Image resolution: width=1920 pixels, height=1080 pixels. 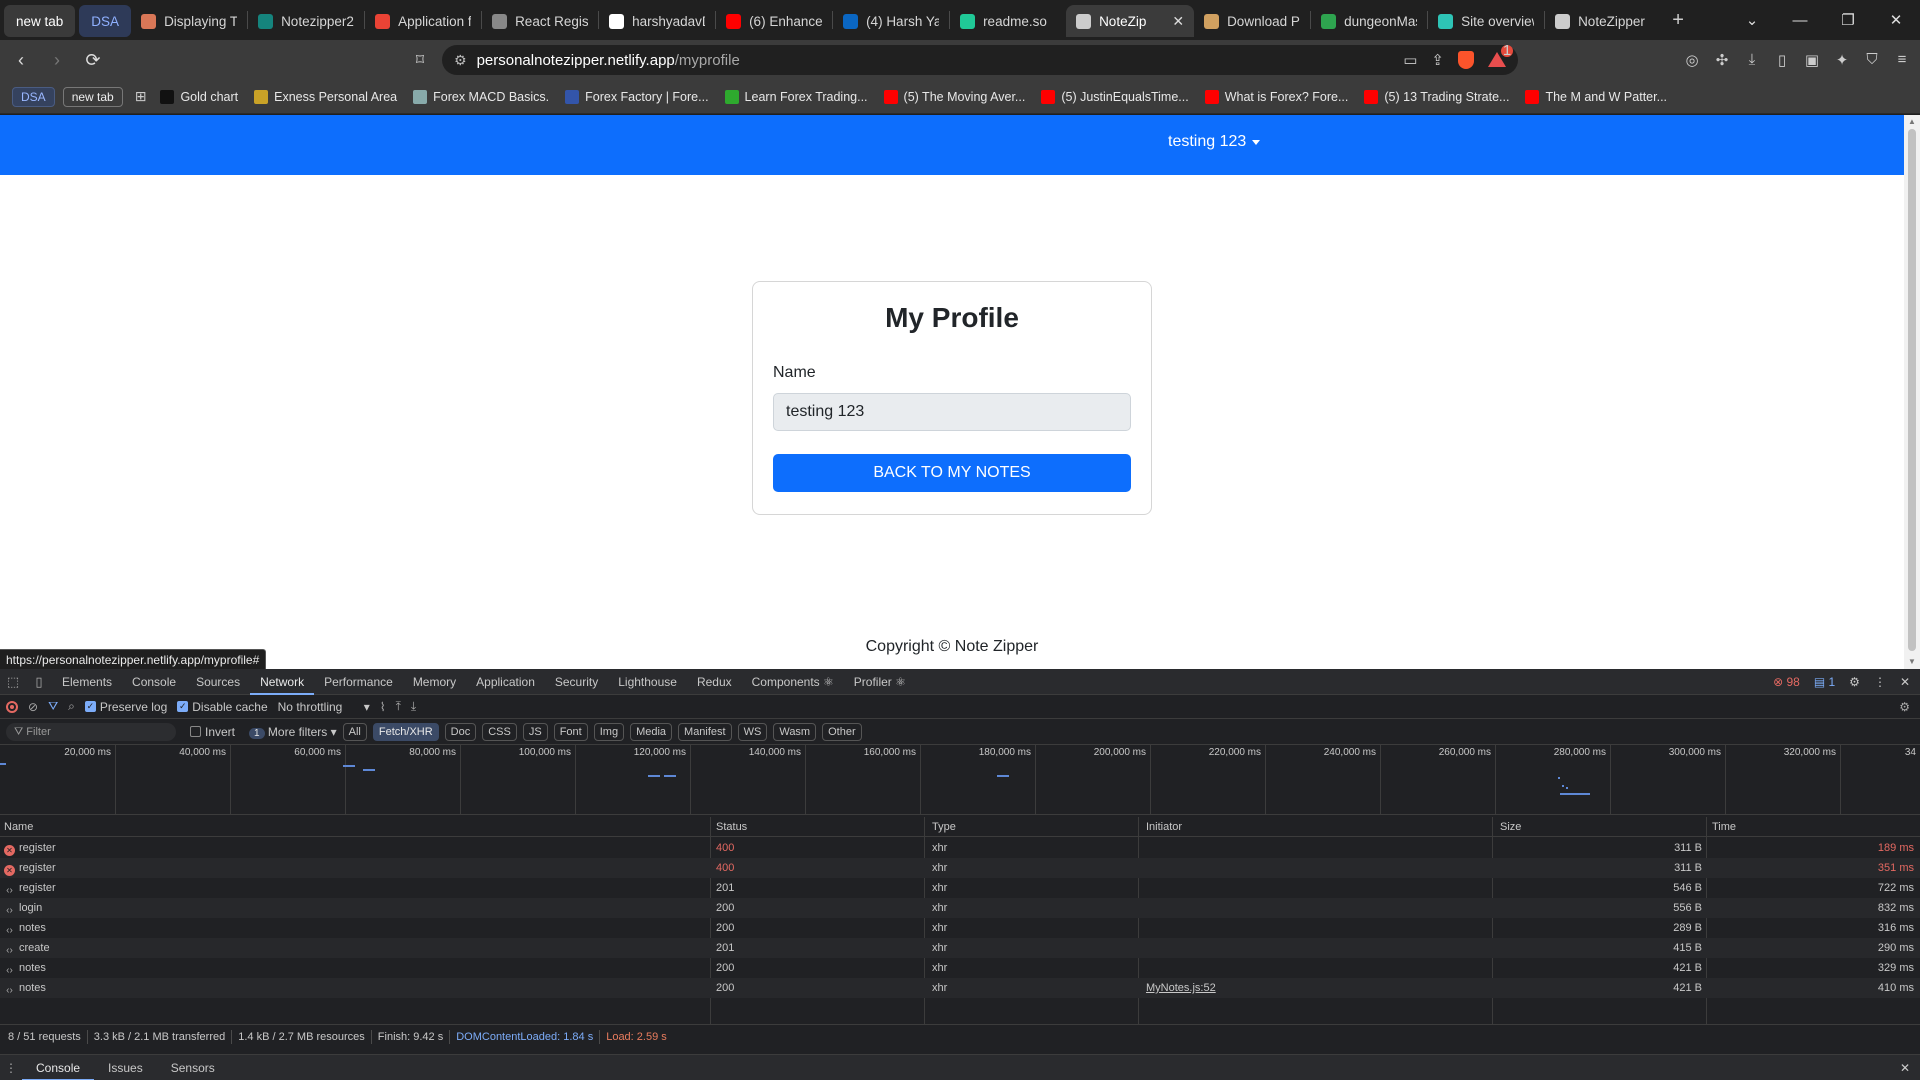 I want to click on brave-shields-icon, so click(x=1466, y=60).